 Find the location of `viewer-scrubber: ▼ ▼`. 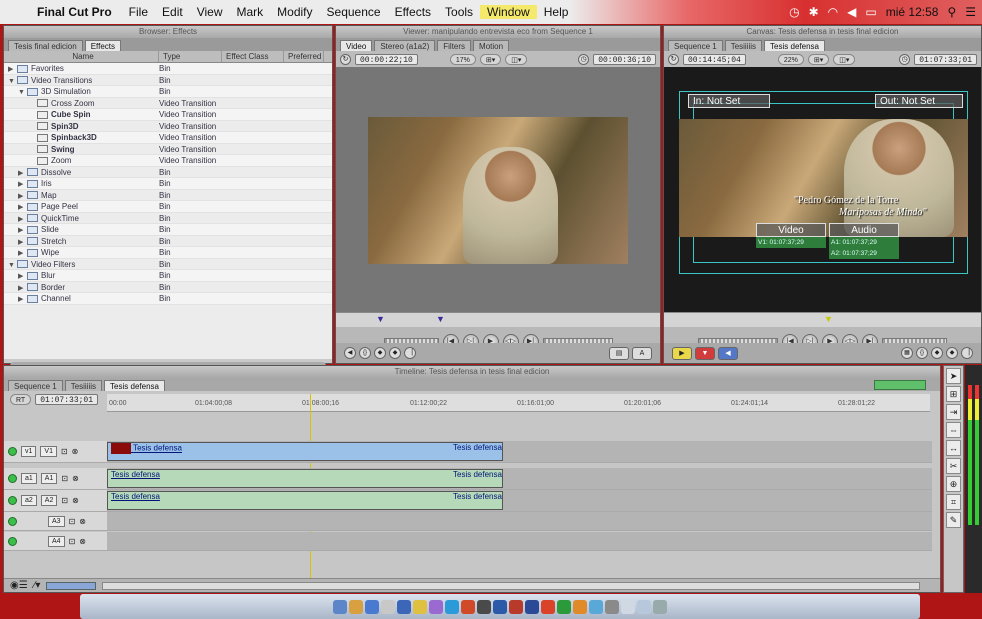

viewer-scrubber: ▼ ▼ is located at coordinates (498, 320).